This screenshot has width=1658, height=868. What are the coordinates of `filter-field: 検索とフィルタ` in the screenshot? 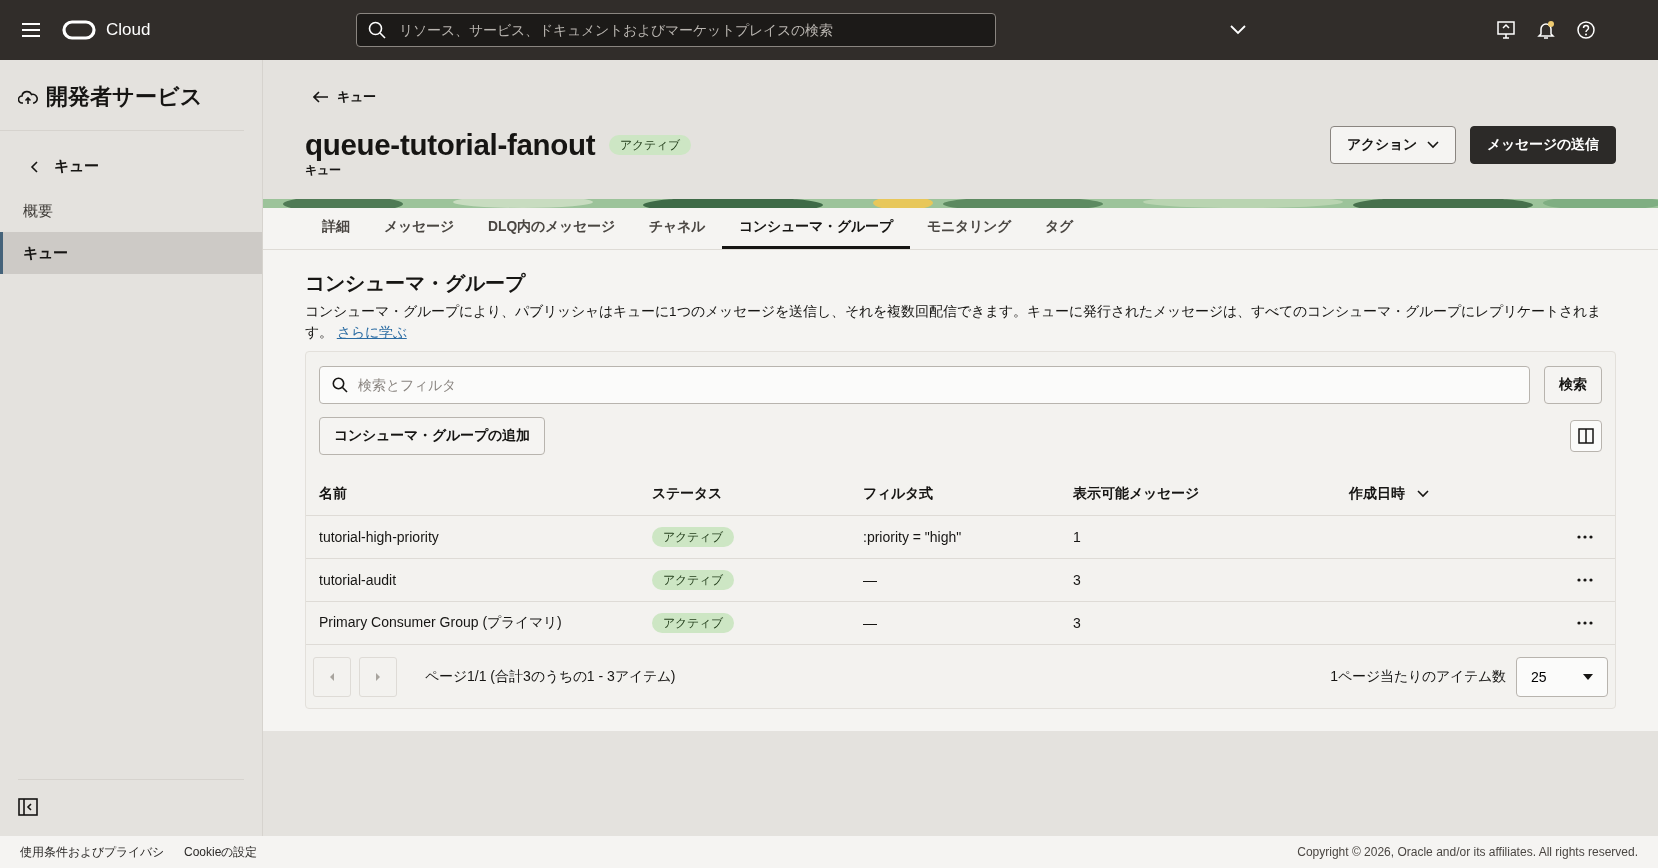 It's located at (924, 385).